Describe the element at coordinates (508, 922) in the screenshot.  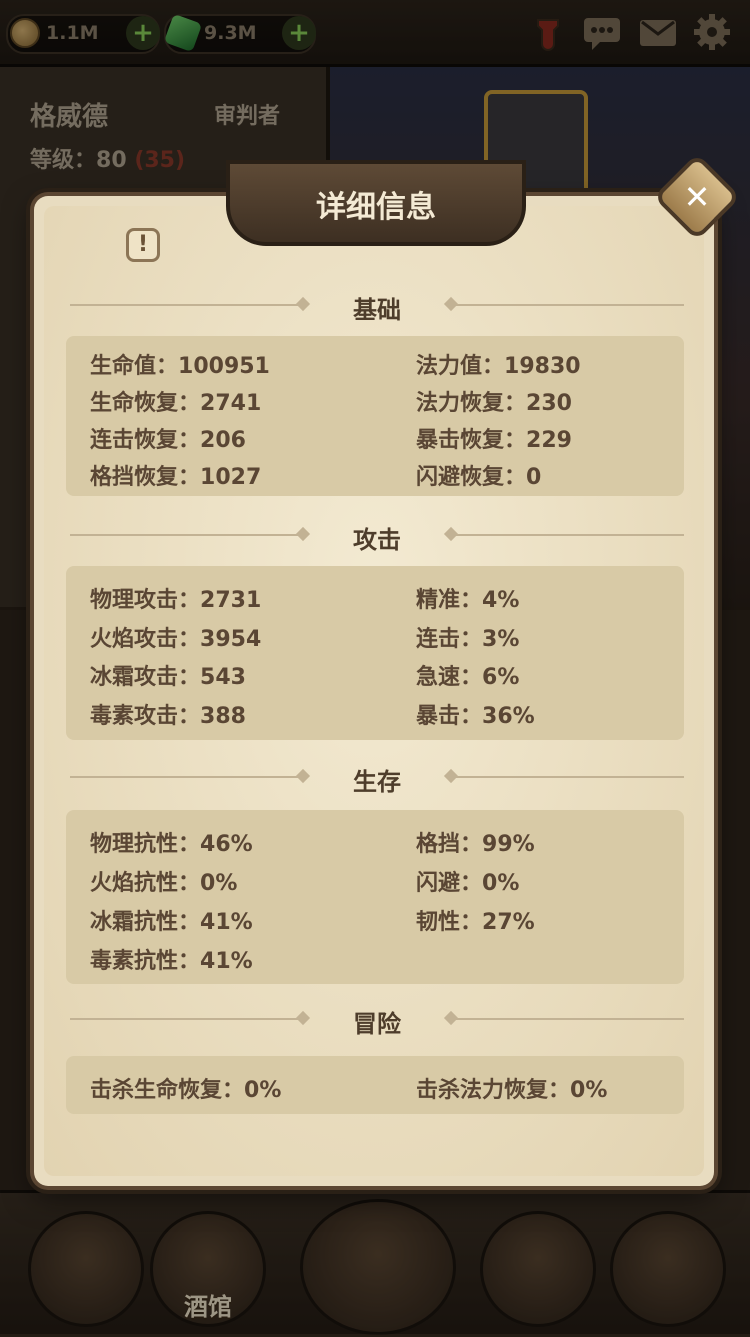
I see `stat-value: 27%` at that location.